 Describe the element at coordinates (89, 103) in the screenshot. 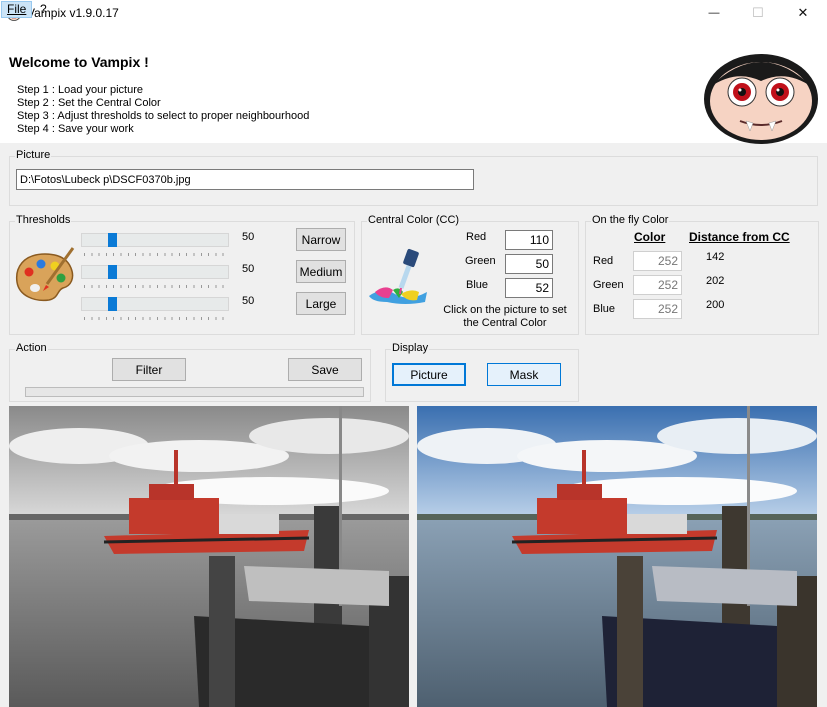

I see `step-2: Step 2 : Set the Central Color` at that location.